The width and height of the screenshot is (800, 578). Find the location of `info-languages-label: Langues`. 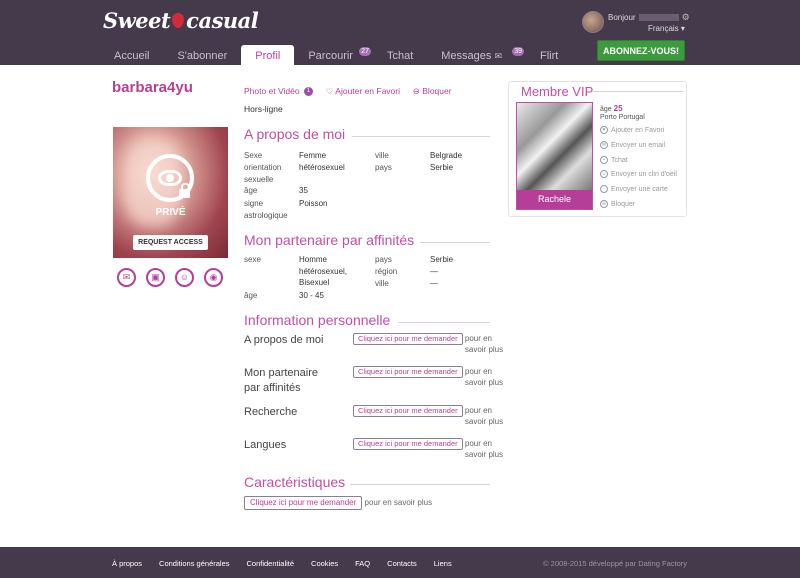

info-languages-label: Langues is located at coordinates (265, 445).